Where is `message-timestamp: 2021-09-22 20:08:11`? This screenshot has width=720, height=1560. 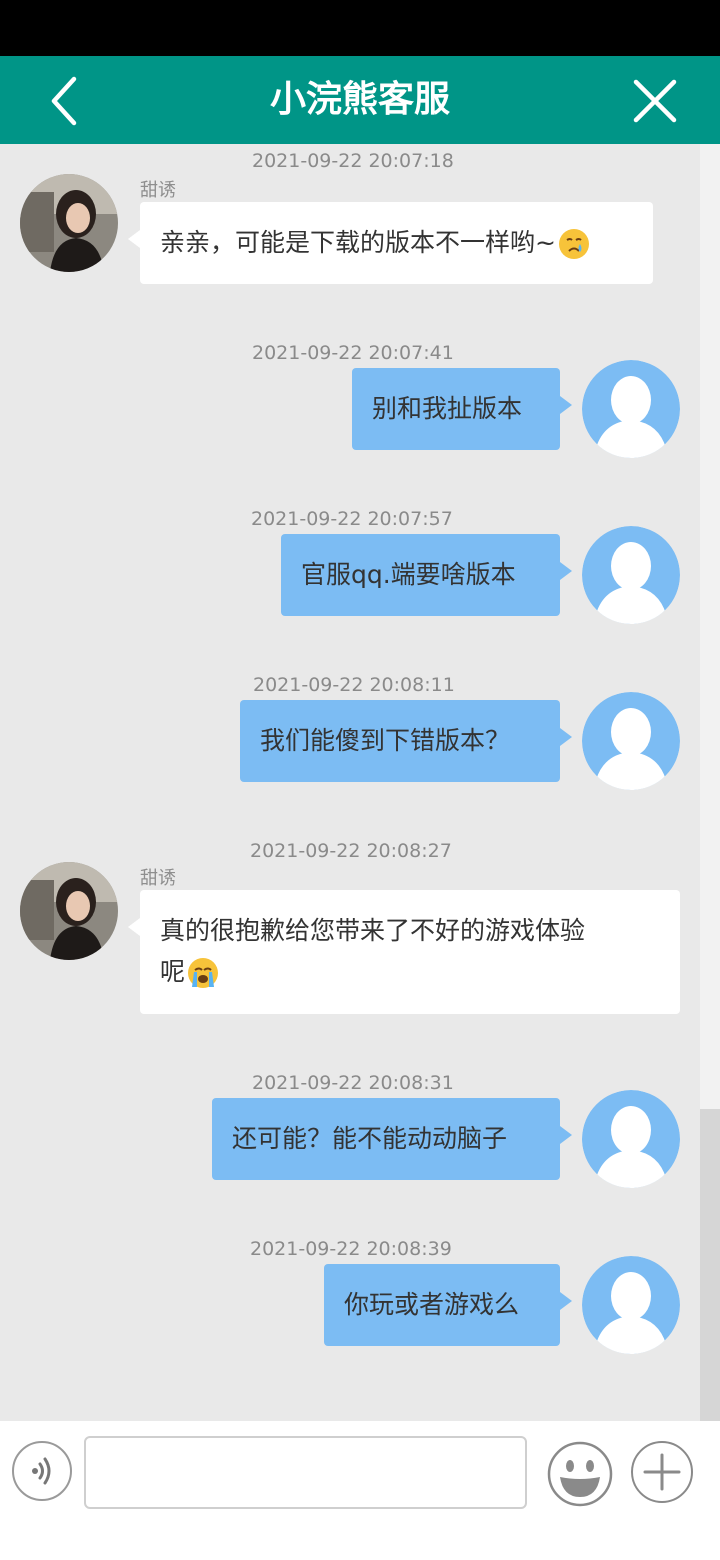
message-timestamp: 2021-09-22 20:08:11 is located at coordinates (354, 685).